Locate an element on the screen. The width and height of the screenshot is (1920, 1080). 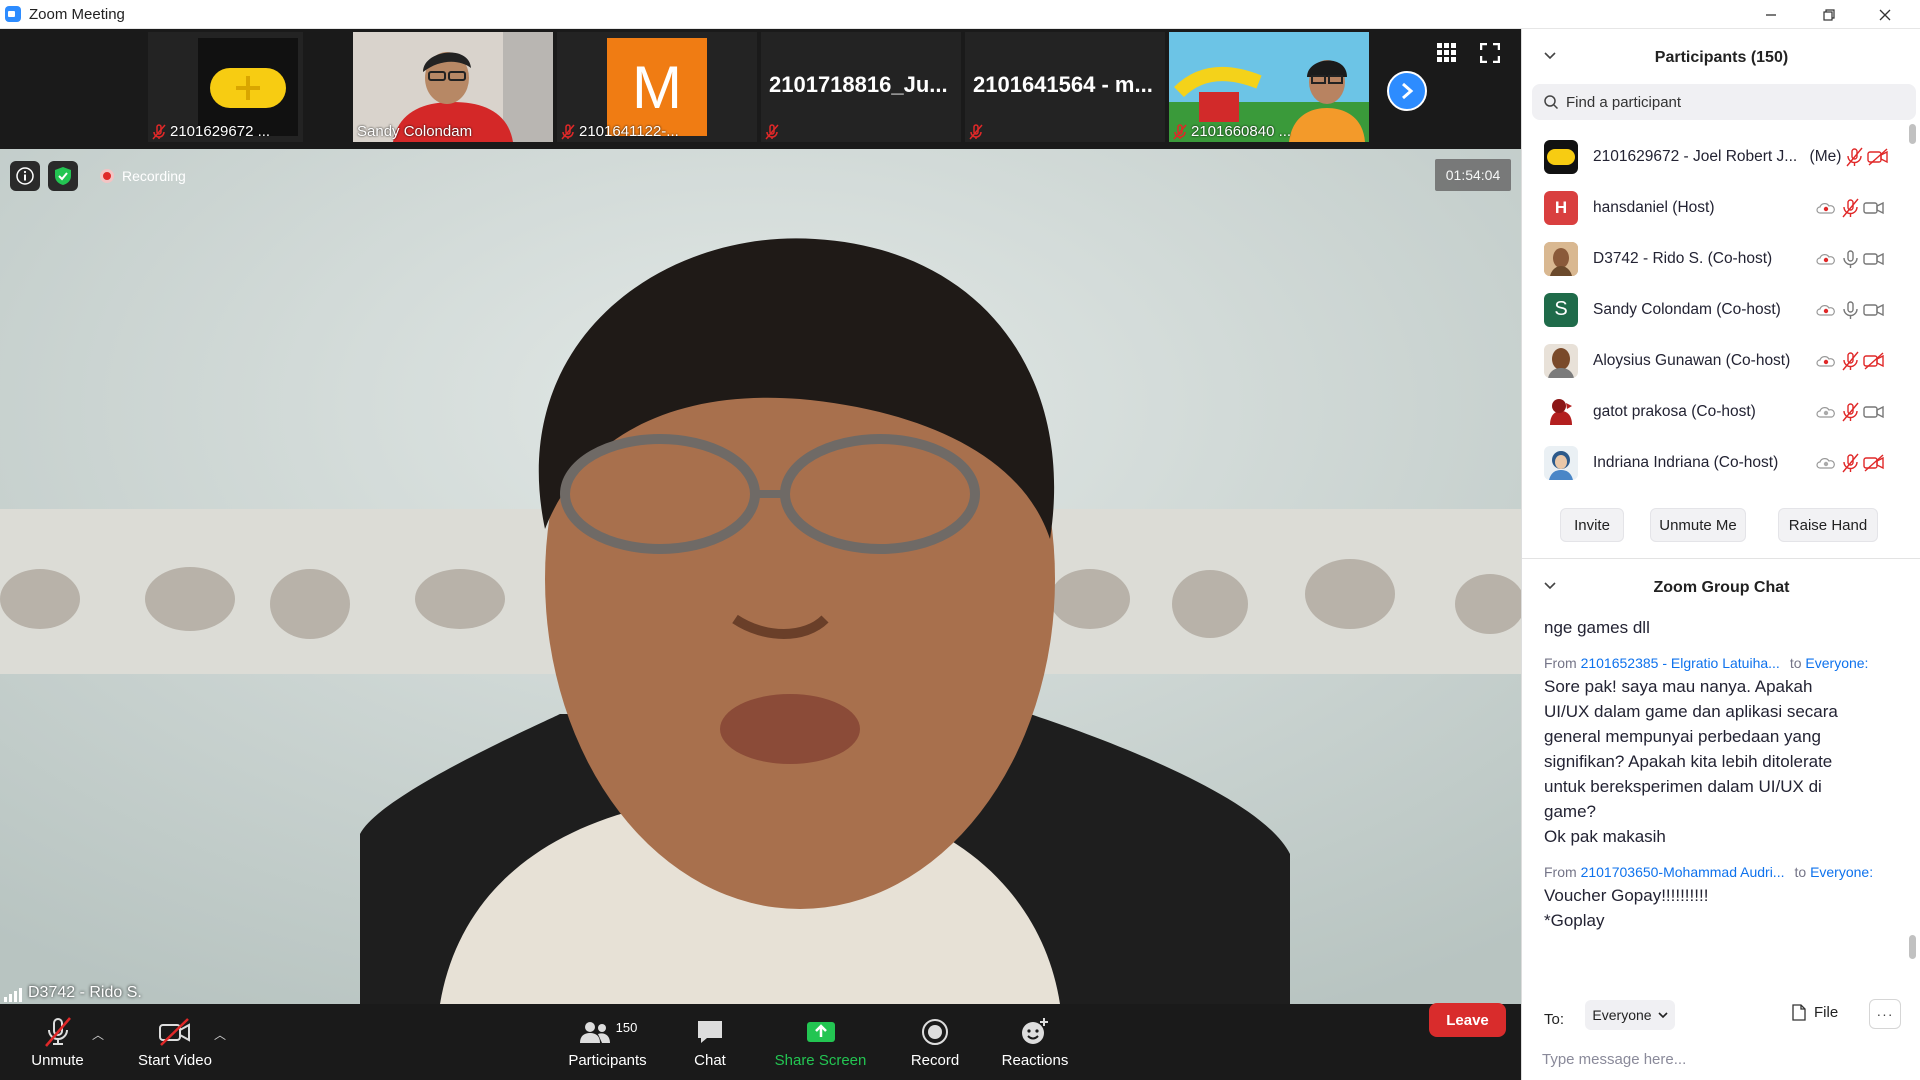
record-button: Record is located at coordinates (935, 1042).